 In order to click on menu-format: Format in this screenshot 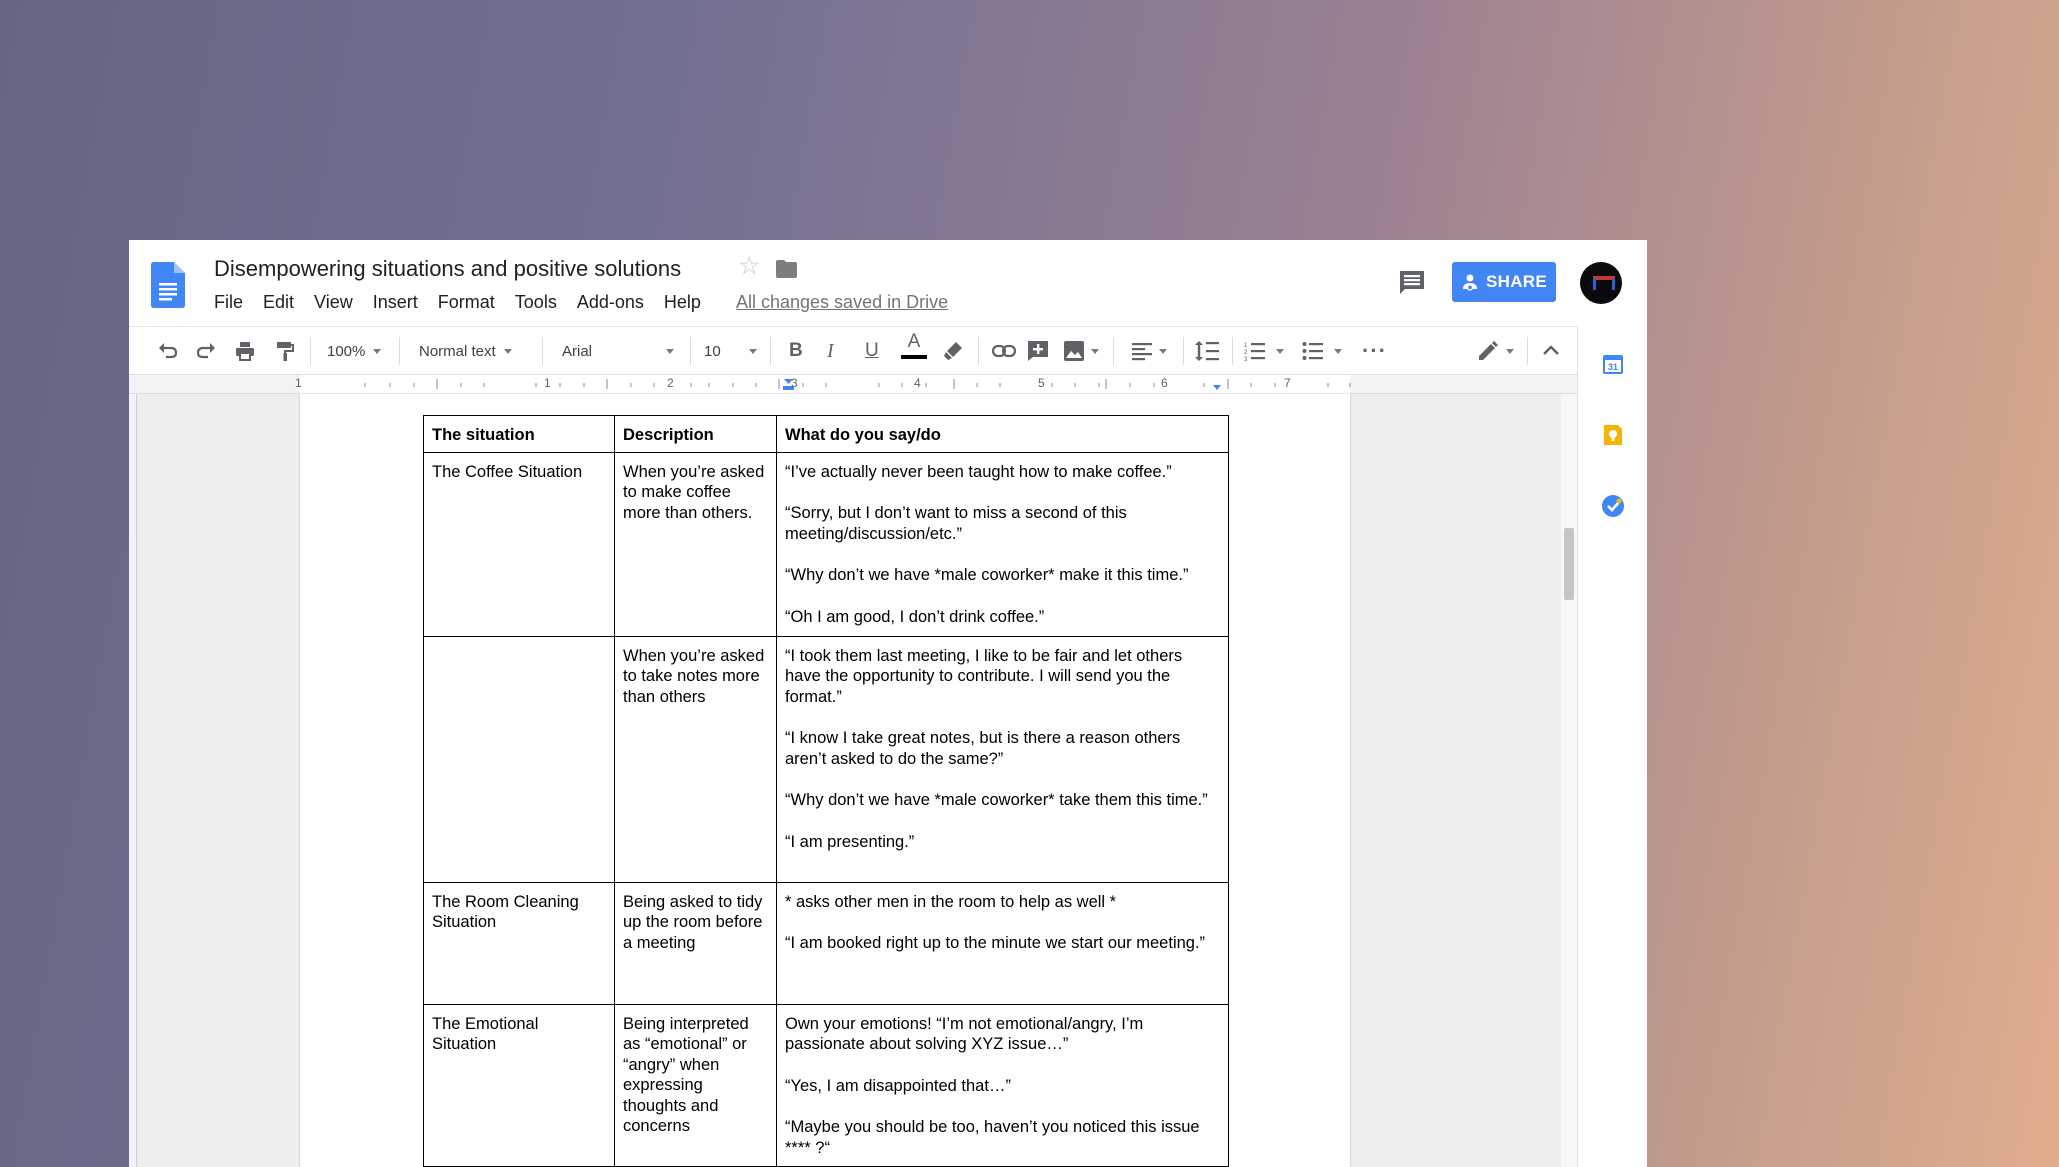, I will do `click(466, 302)`.